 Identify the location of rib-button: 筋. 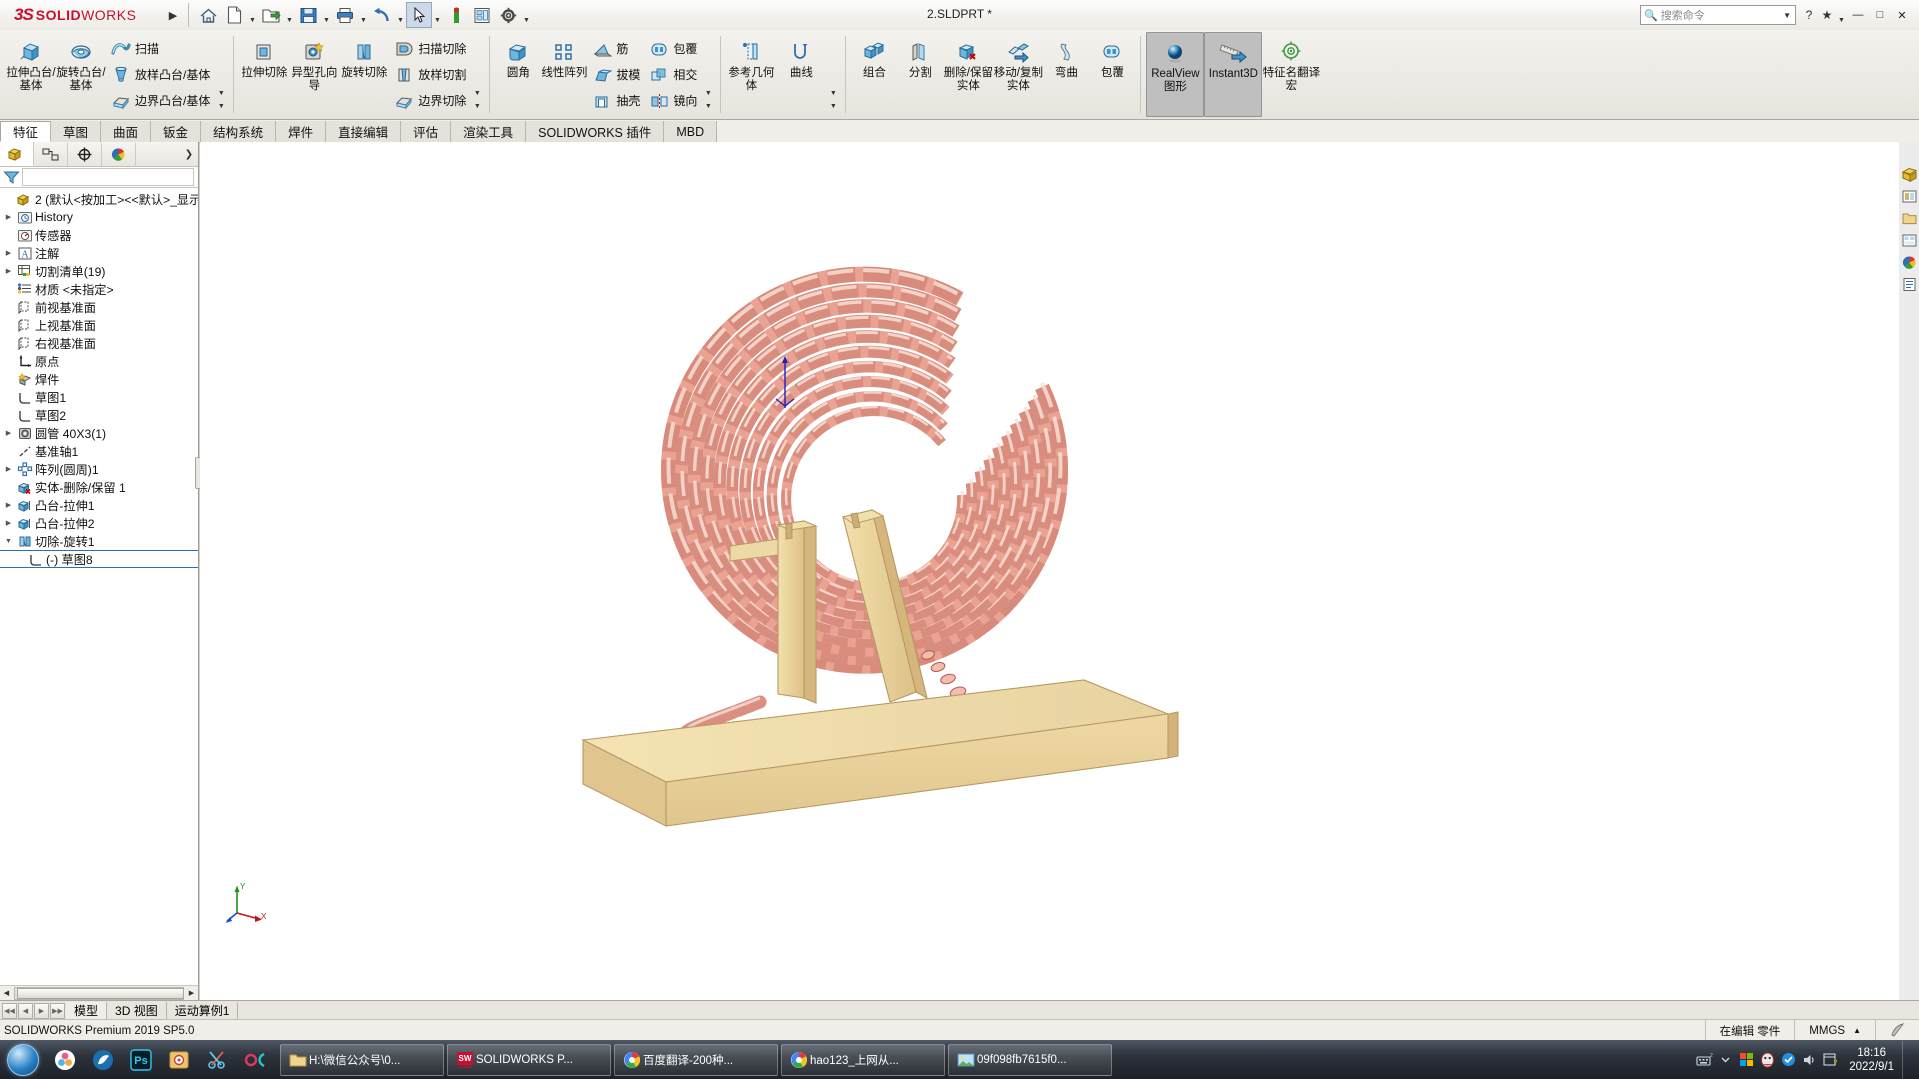
(615, 49).